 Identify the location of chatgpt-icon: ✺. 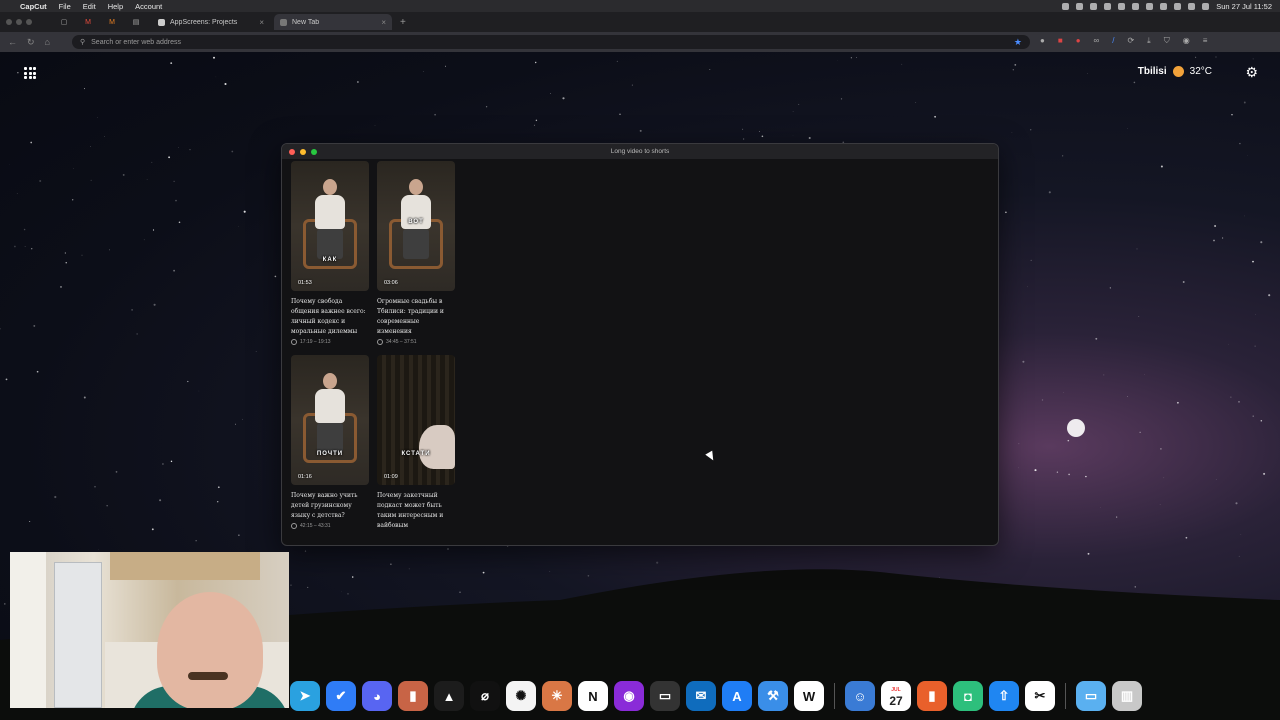
(521, 696).